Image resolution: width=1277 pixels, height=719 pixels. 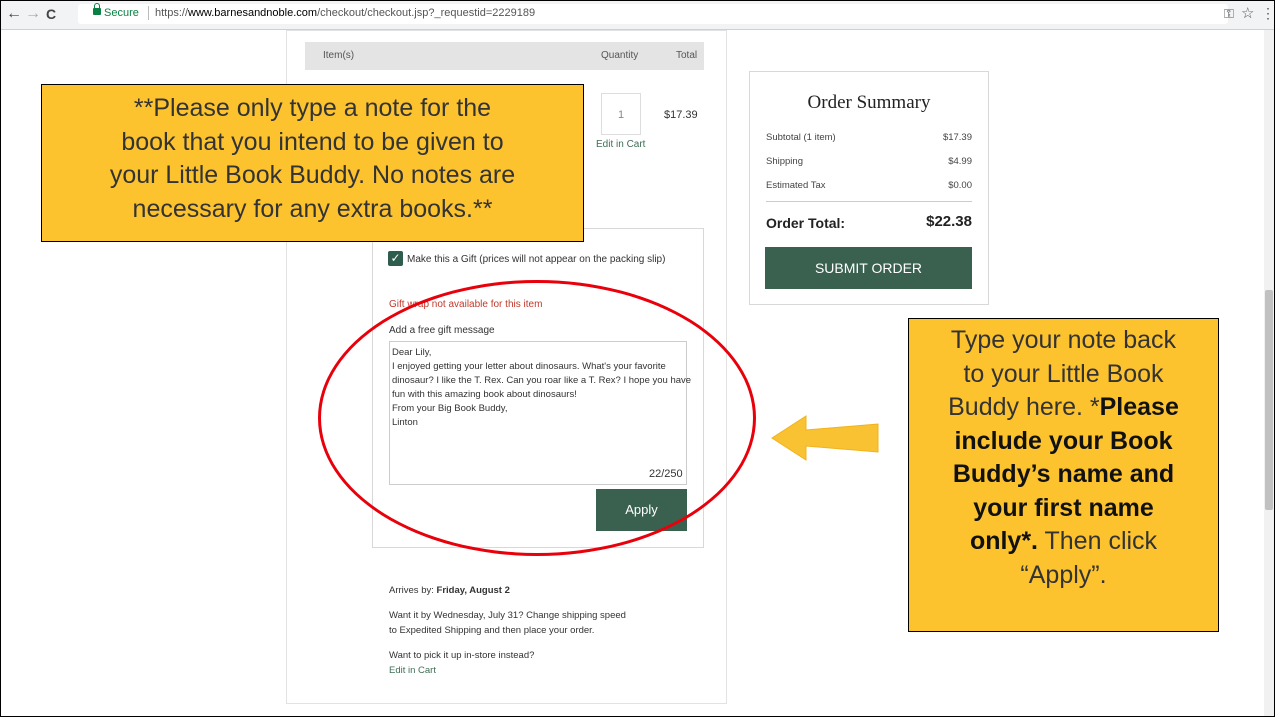 I want to click on callout-right-text-normal: Buddy here. *, so click(x=1024, y=407).